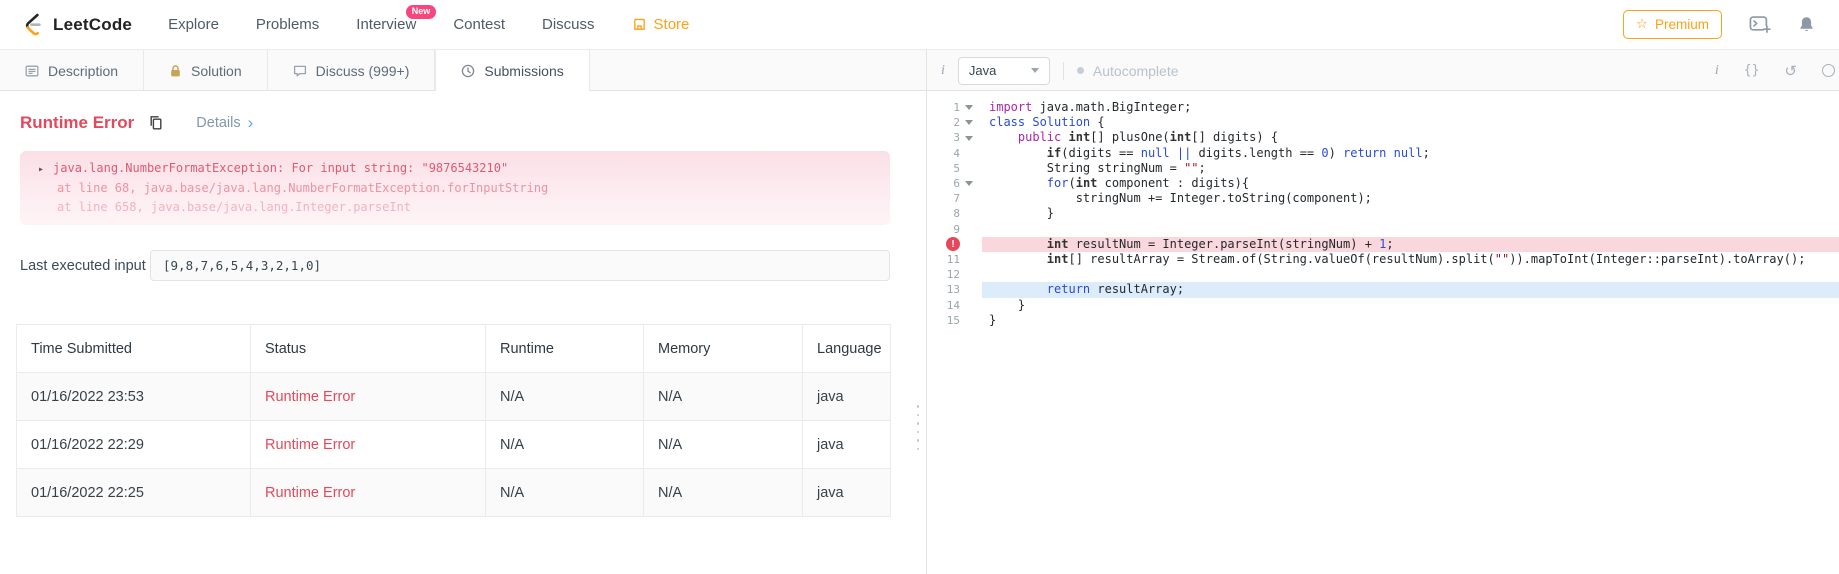 This screenshot has height=574, width=1839. I want to click on code-line-1: 1 import java.math.BigInteger;, so click(1383, 107).